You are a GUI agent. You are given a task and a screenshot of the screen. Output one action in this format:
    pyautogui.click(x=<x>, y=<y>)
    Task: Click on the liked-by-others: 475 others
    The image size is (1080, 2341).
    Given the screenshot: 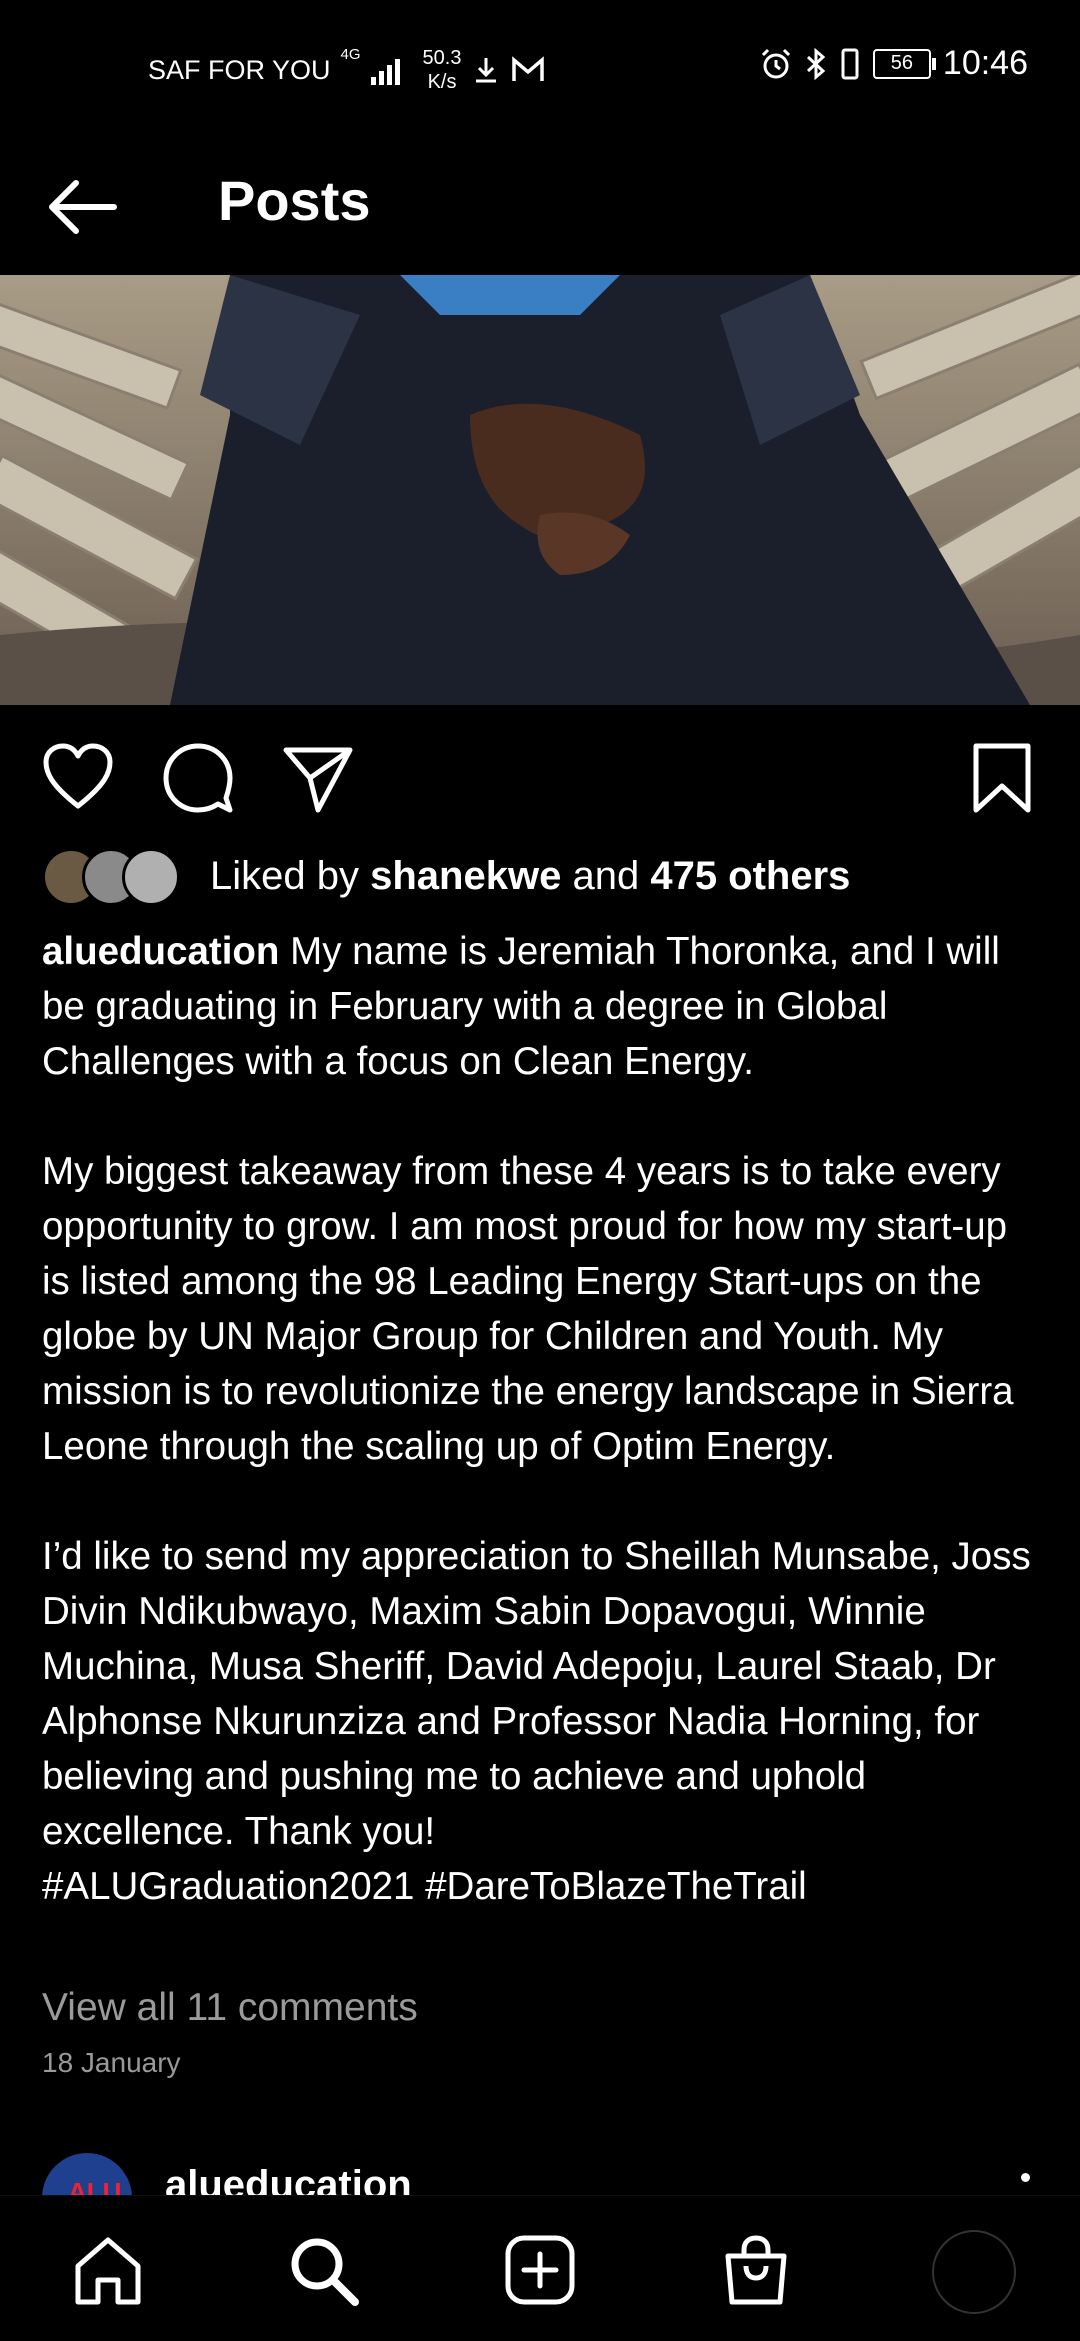 What is the action you would take?
    pyautogui.click(x=750, y=876)
    